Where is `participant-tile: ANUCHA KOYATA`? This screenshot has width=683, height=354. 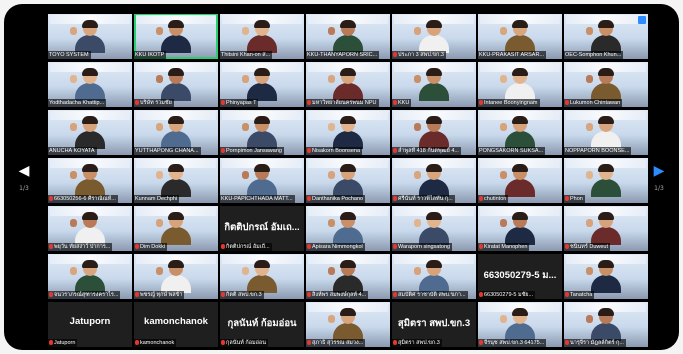 participant-tile: ANUCHA KOYATA is located at coordinates (90, 132).